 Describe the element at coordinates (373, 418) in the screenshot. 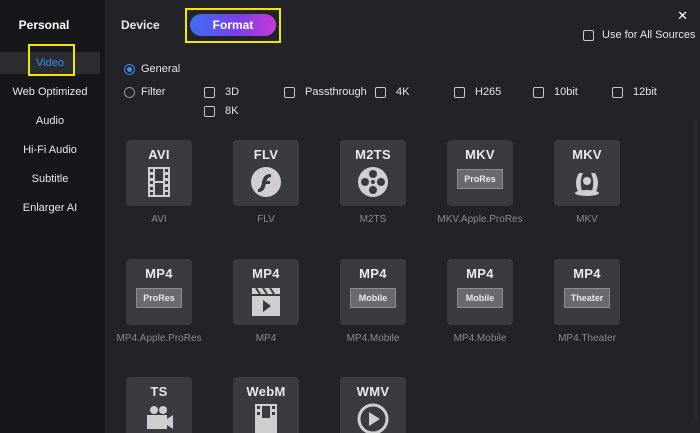

I see `play-circle-icon` at that location.